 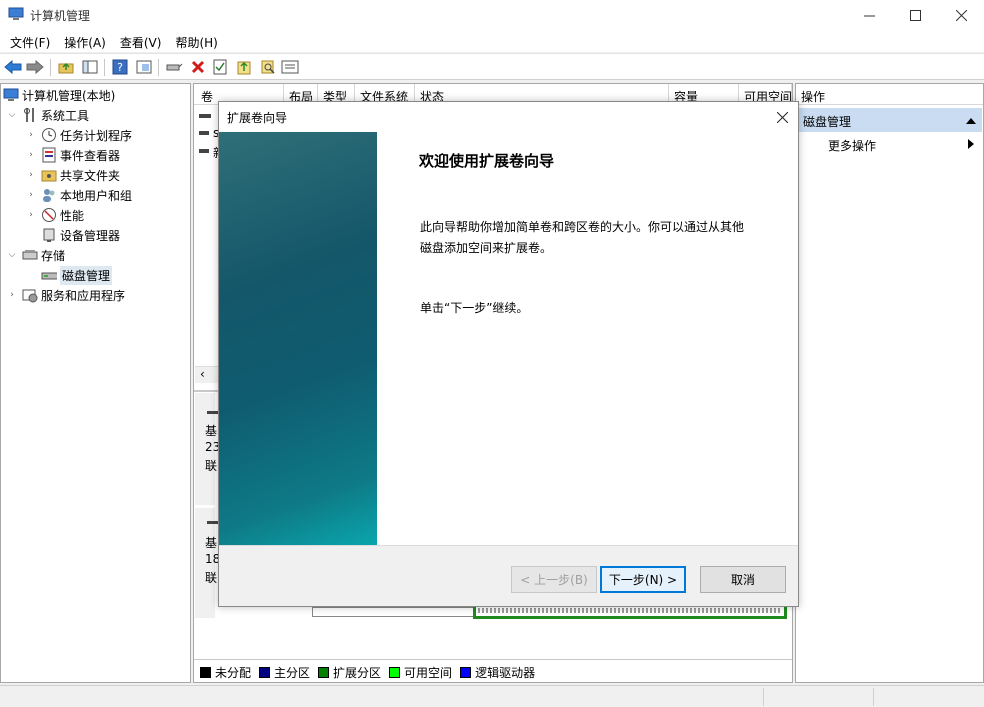 I want to click on wizard-continue-hint: 单击“下一步”继续。, so click(x=474, y=308).